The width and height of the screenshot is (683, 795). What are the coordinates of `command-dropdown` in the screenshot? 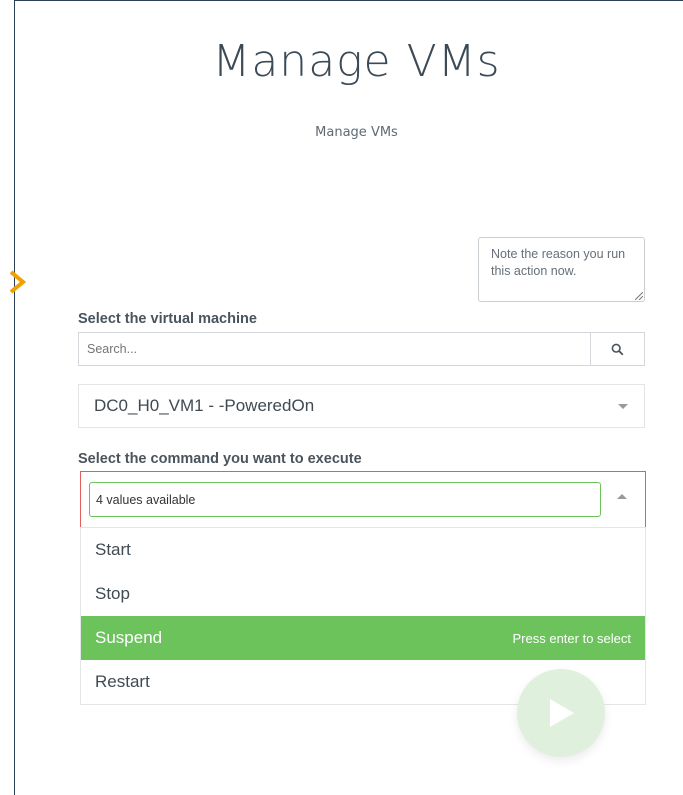 It's located at (363, 499).